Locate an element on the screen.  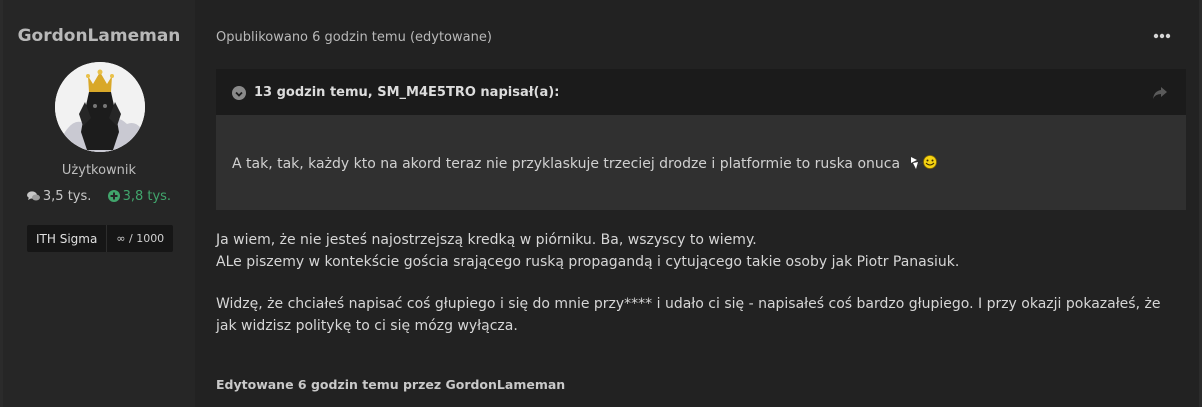
ellipsis-icon is located at coordinates (1162, 36).